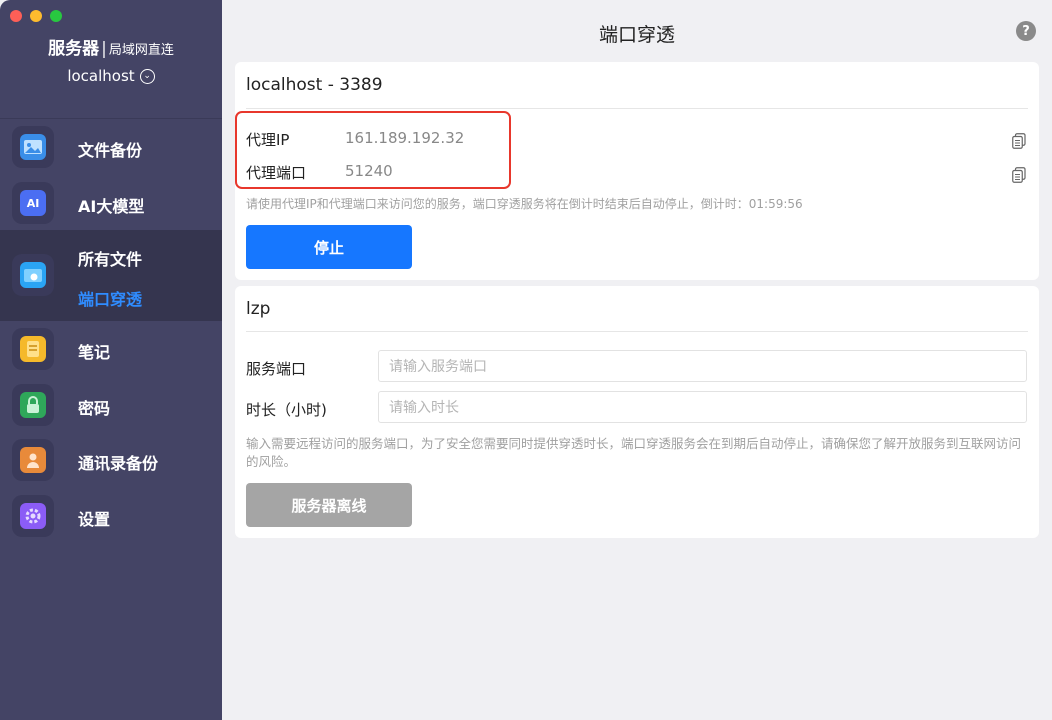  What do you see at coordinates (1019, 175) in the screenshot?
I see `copy-port-icon` at bounding box center [1019, 175].